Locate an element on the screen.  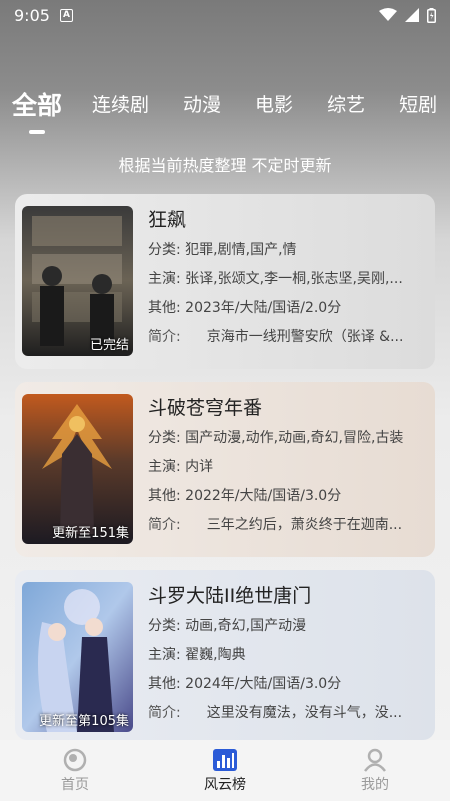
drama-other: 其他: 2023年/大陆/国语/2.0分 is located at coordinates (245, 308).